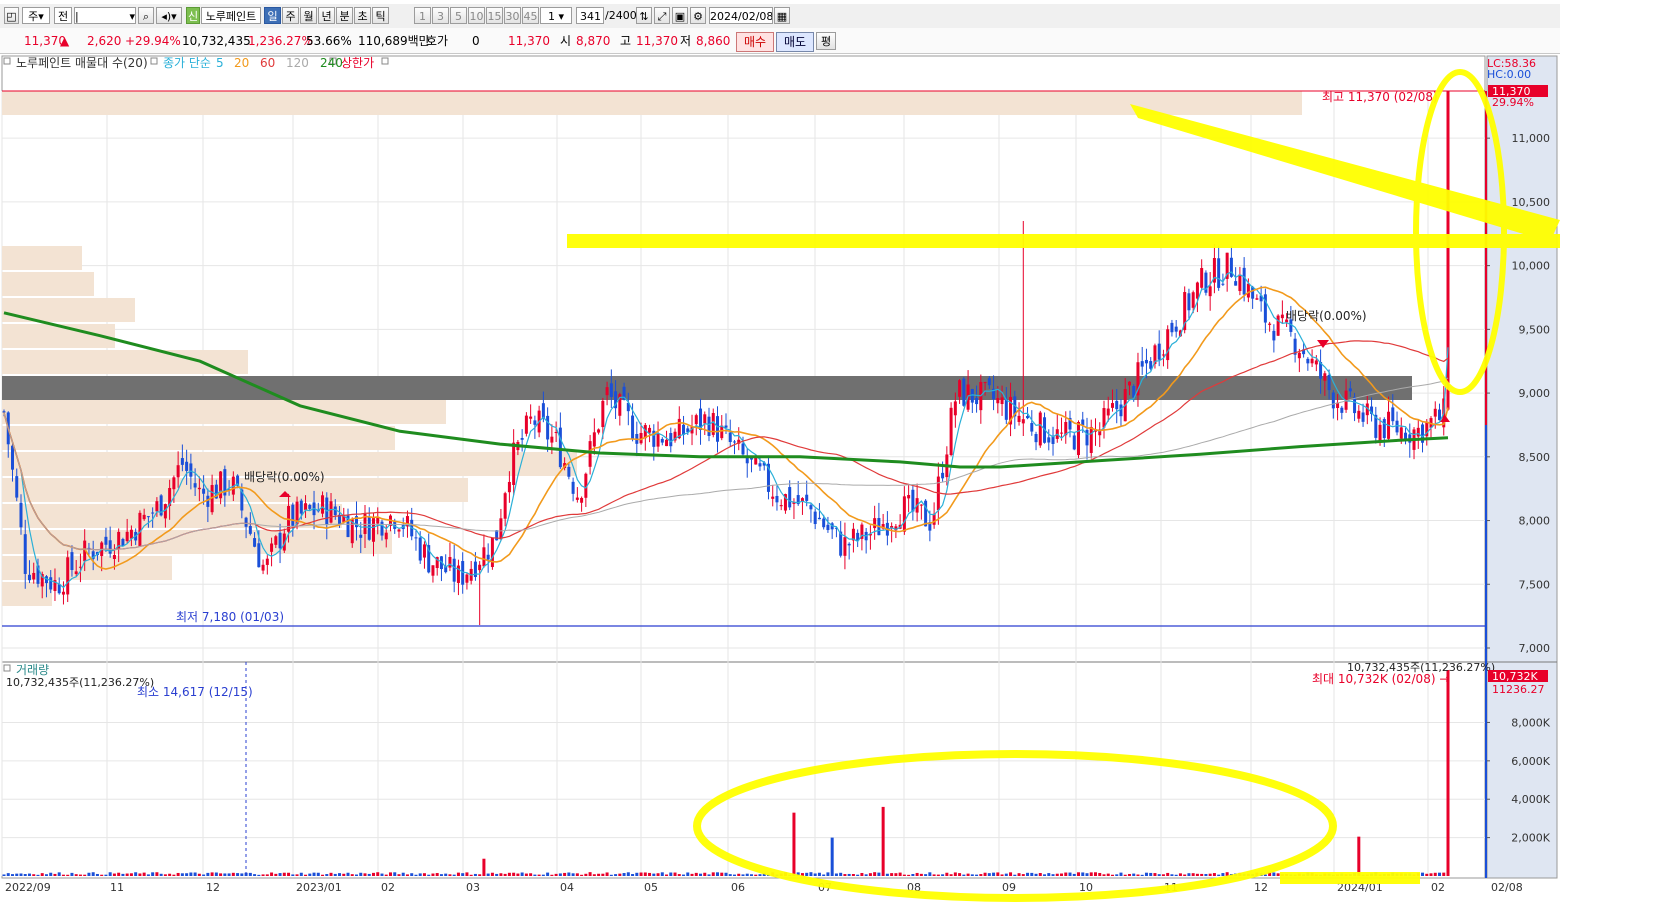  Describe the element at coordinates (1350, 878) in the screenshot. I see `highlight-bottom` at that location.